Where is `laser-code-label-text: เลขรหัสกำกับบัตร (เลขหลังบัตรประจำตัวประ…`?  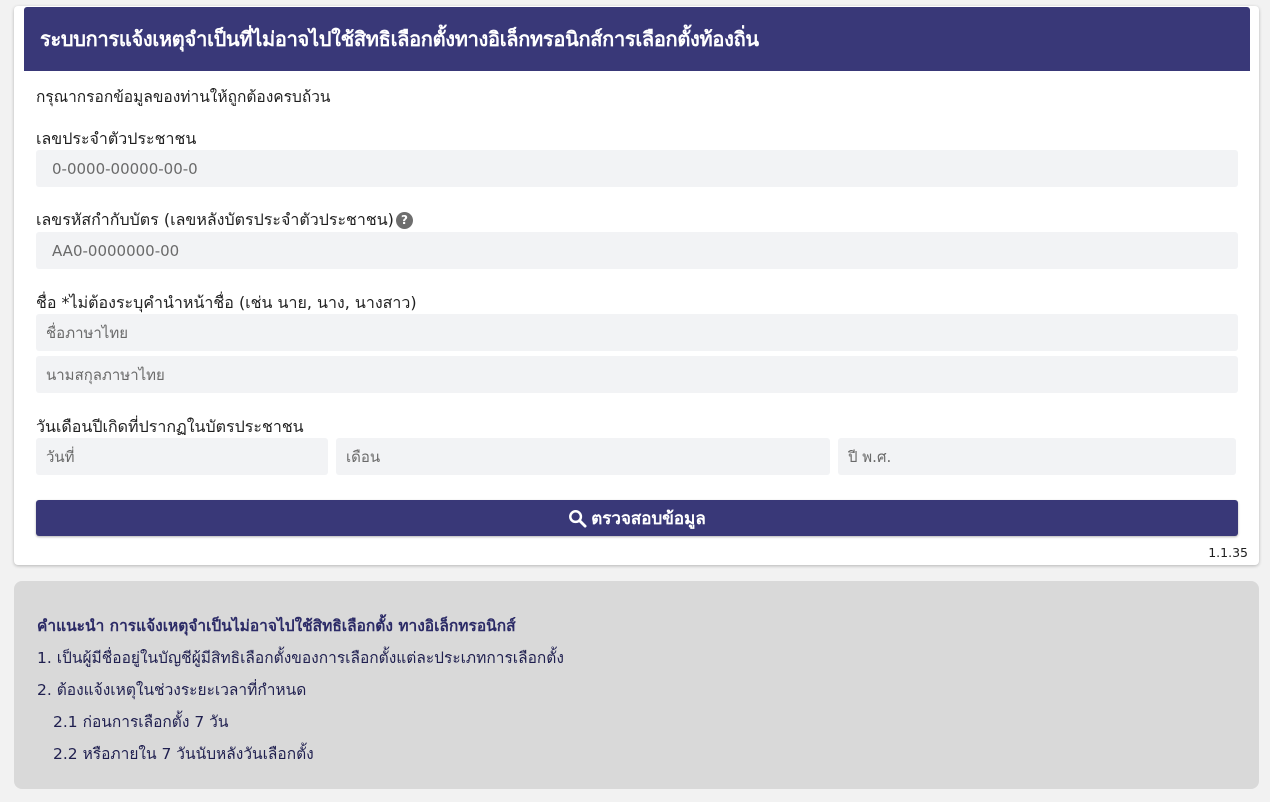
laser-code-label-text: เลขรหัสกำกับบัตร (เลขหลังบัตรประจำตัวประ… is located at coordinates (215, 219).